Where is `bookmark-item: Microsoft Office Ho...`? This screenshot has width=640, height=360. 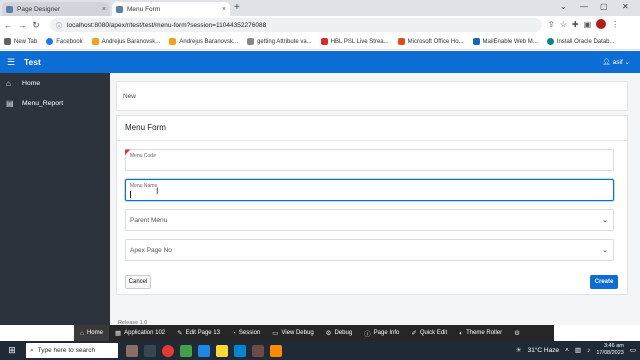
bookmark-item: Microsoft Office Ho... is located at coordinates (430, 41).